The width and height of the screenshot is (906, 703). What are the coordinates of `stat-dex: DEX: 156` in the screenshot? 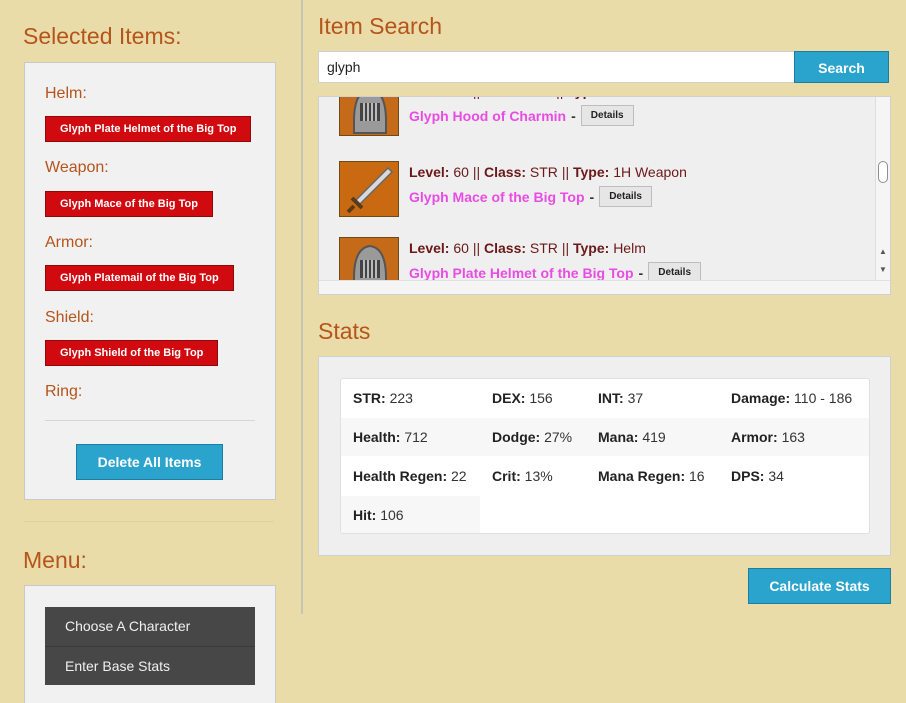 It's located at (522, 398).